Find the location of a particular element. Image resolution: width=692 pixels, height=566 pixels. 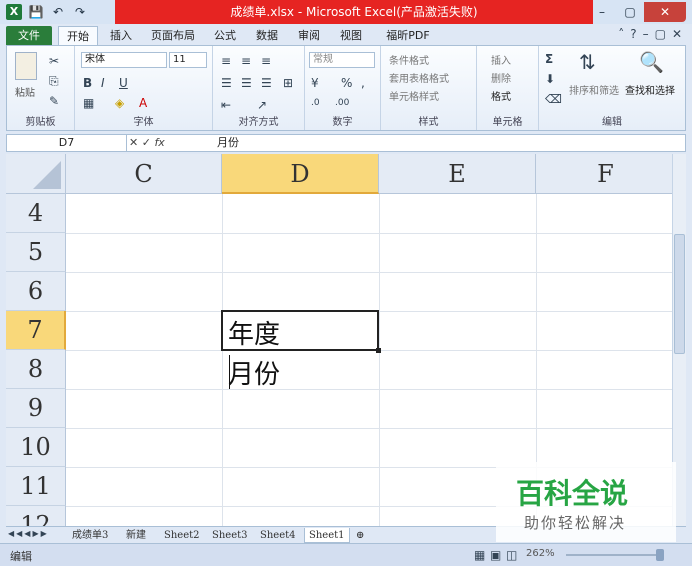

insert-function-button: fx is located at coordinates (159, 142).